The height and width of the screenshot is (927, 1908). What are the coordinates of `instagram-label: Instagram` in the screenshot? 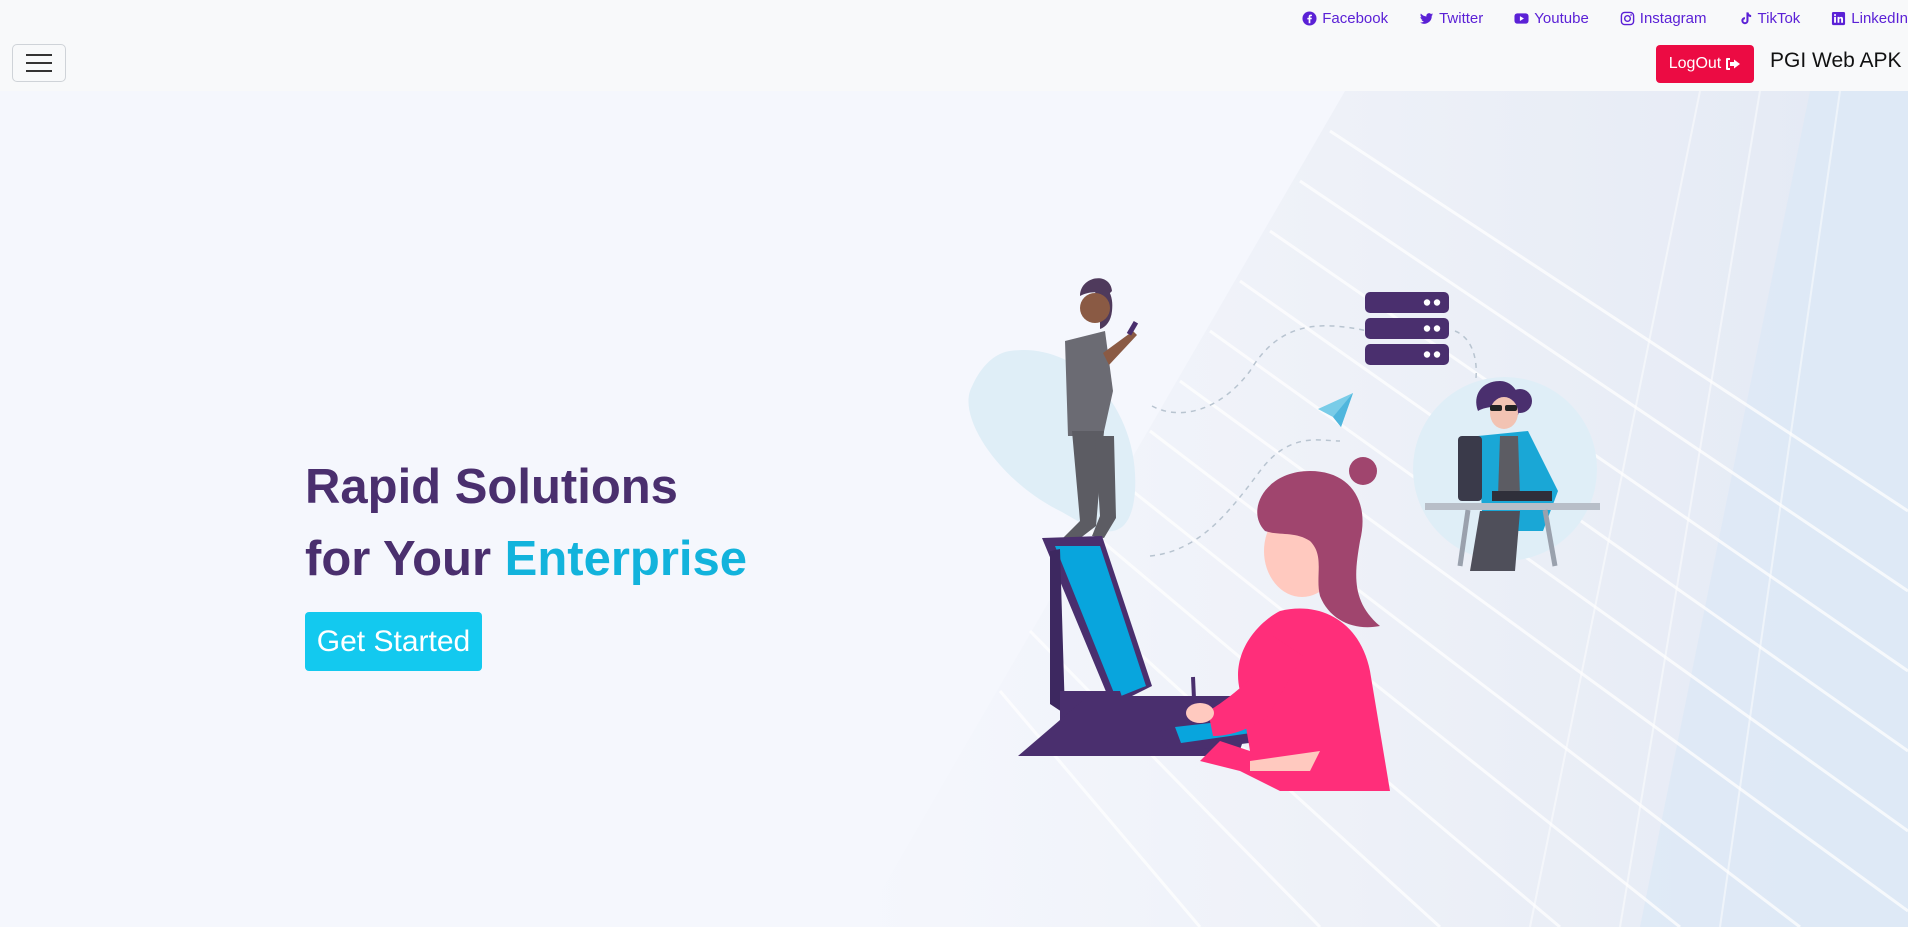 It's located at (1673, 18).